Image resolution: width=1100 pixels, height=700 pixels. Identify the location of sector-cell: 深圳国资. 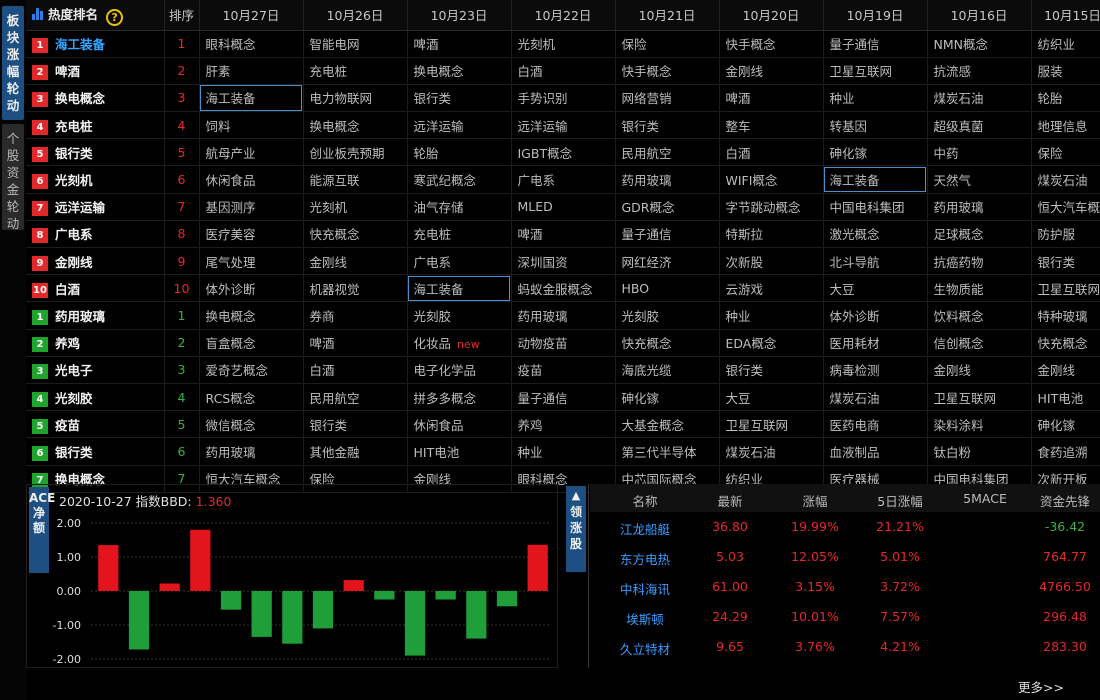
(563, 261).